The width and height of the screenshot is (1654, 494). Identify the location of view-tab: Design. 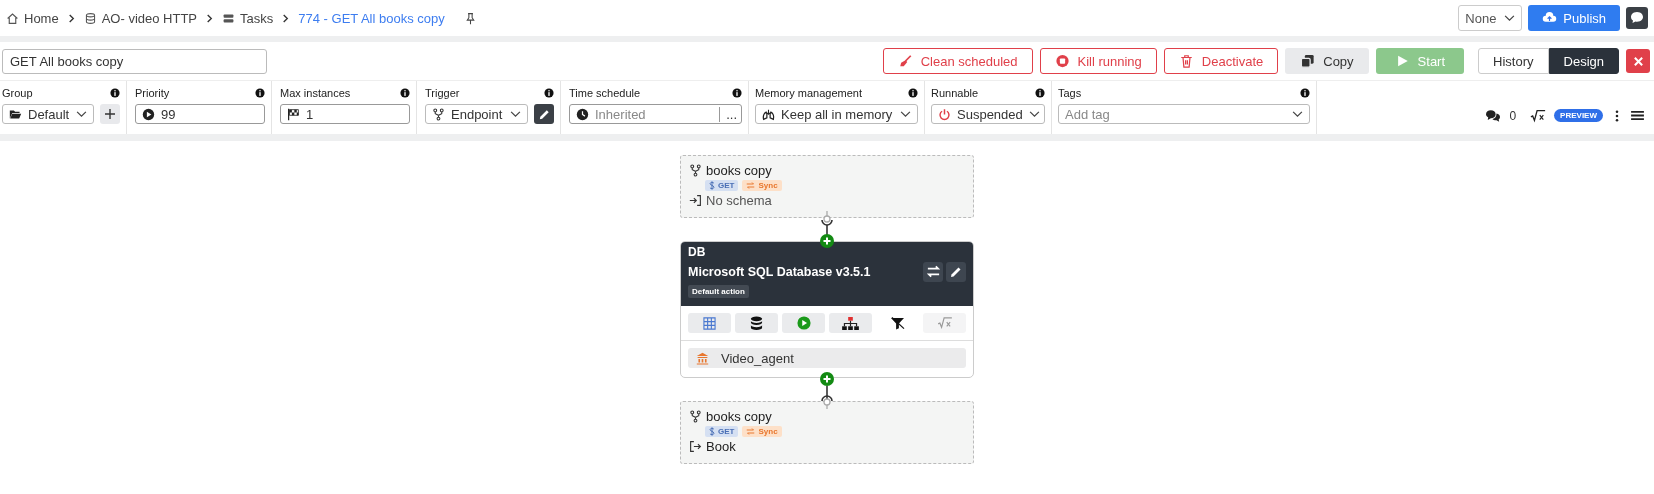
(1583, 61).